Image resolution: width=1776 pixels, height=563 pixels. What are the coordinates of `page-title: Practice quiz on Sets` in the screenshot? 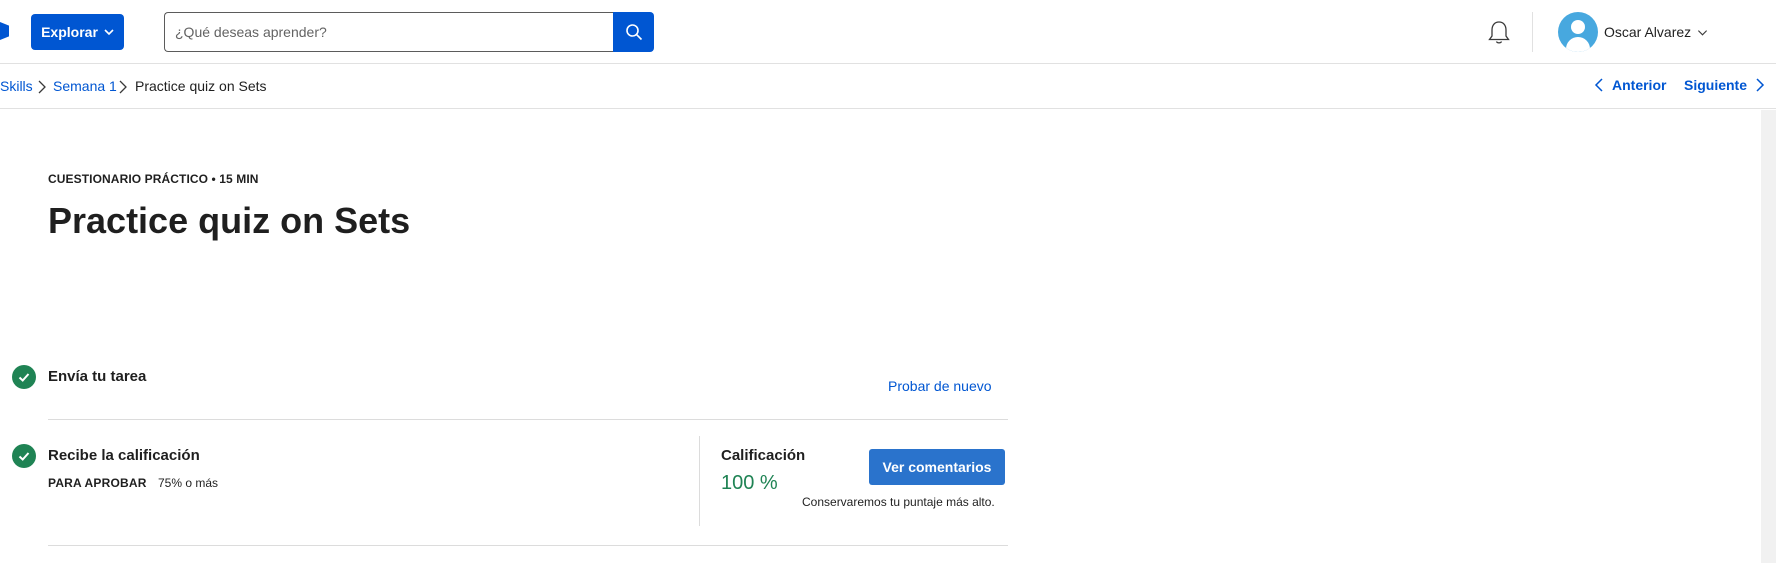 It's located at (229, 220).